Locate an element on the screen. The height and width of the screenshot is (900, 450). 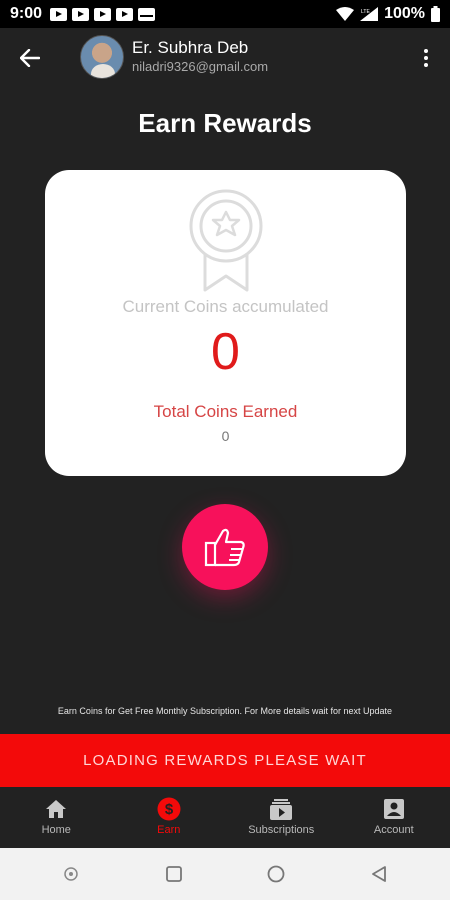
back-button is located at coordinates (30, 58).